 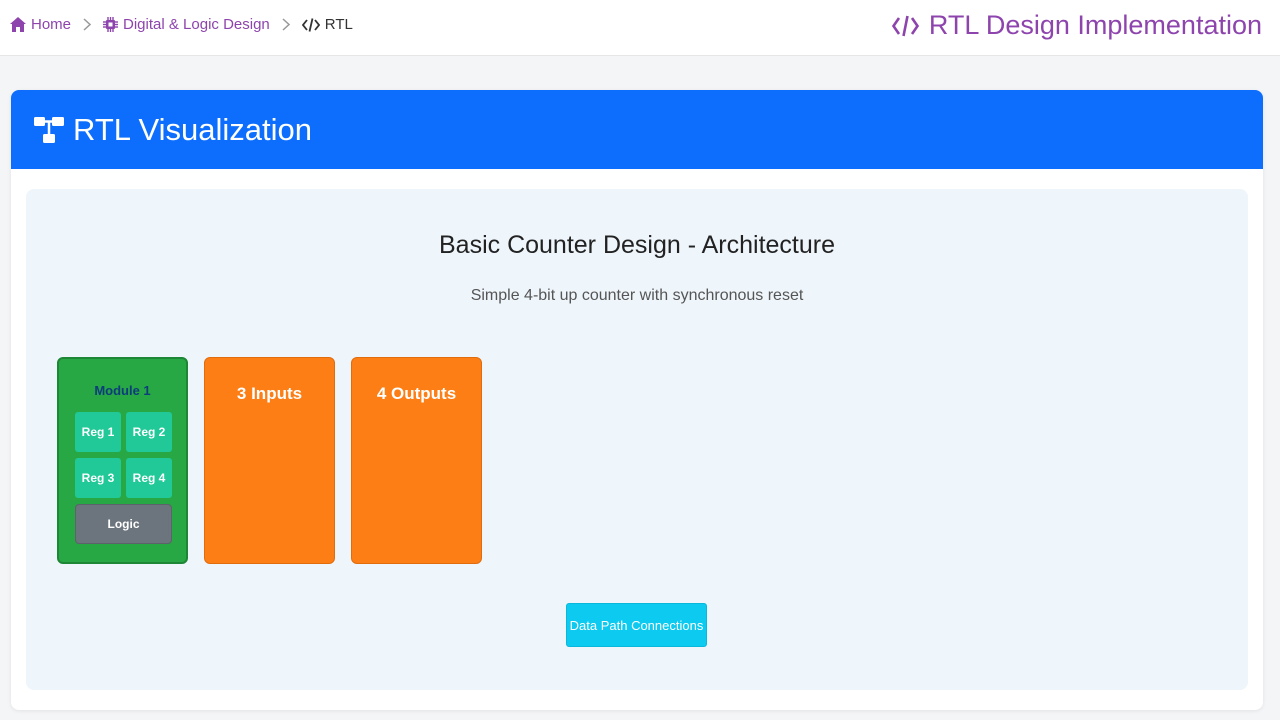 What do you see at coordinates (123, 524) in the screenshot?
I see `logic-block: Logic` at bounding box center [123, 524].